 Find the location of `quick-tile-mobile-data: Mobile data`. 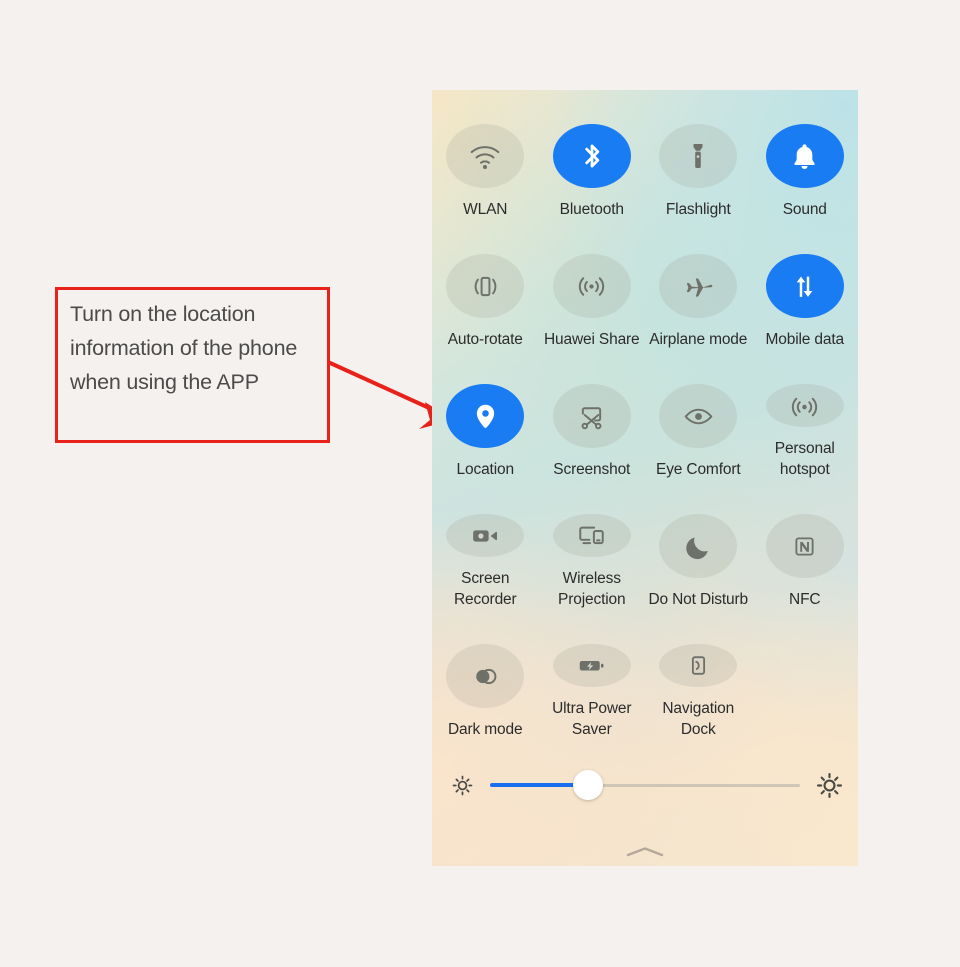

quick-tile-mobile-data: Mobile data is located at coordinates (805, 285).